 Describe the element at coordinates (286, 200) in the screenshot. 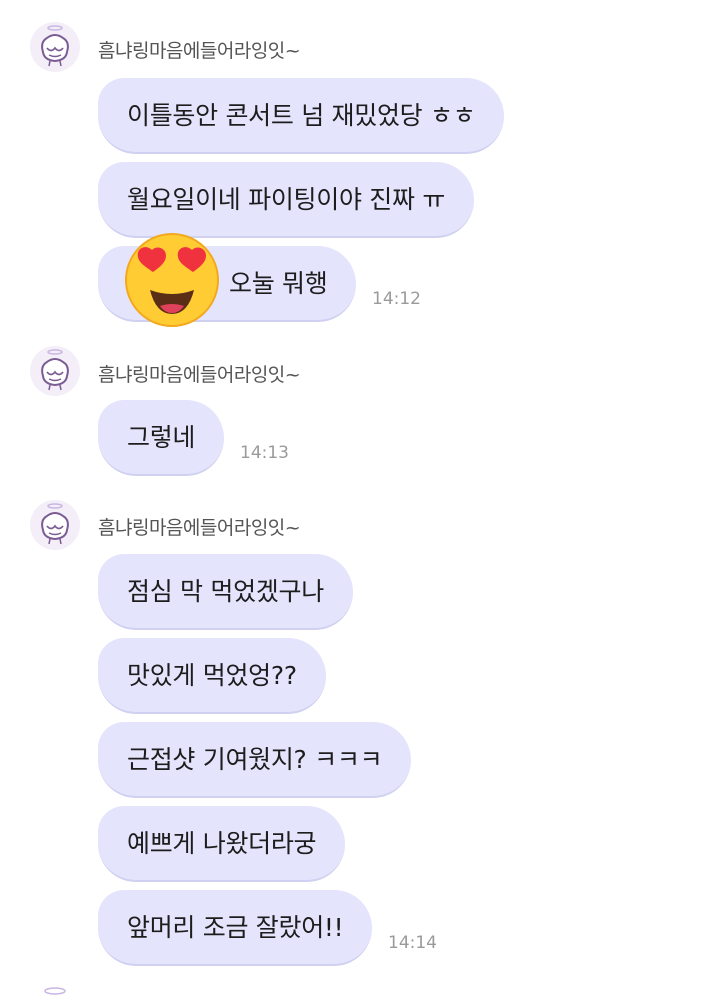

I see `message-bubble: 월요일이네 파이팅이야 진짜 ㅠ` at that location.